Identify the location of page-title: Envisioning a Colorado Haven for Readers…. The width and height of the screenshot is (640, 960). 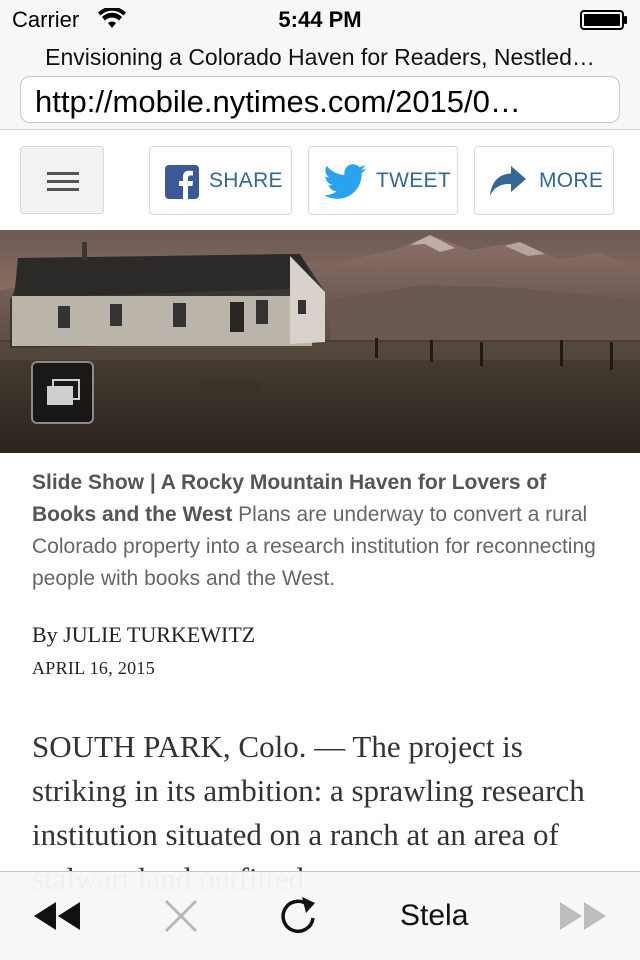
(320, 57).